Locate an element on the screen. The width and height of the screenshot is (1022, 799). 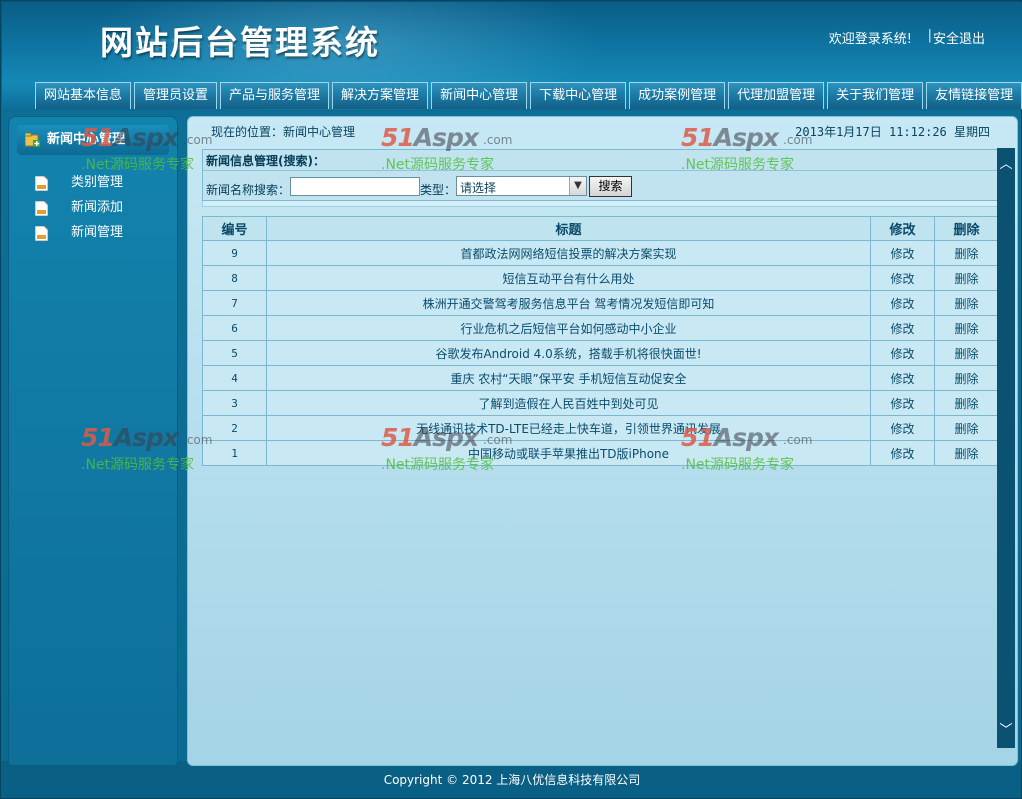
column-header-id: 编号 is located at coordinates (234, 228).